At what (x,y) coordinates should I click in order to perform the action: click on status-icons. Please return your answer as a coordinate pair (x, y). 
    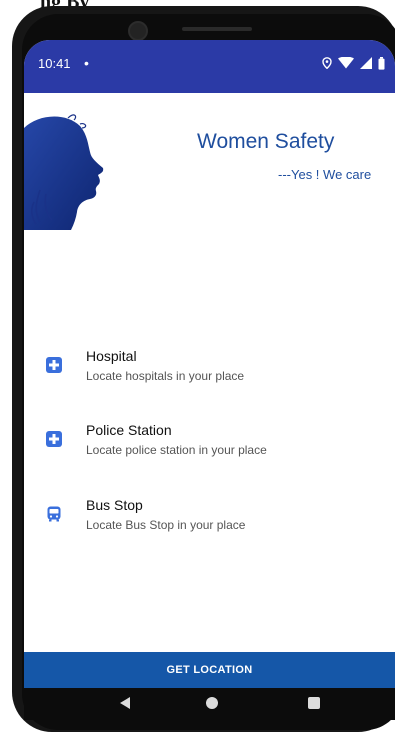
    Looking at the image, I should click on (353, 63).